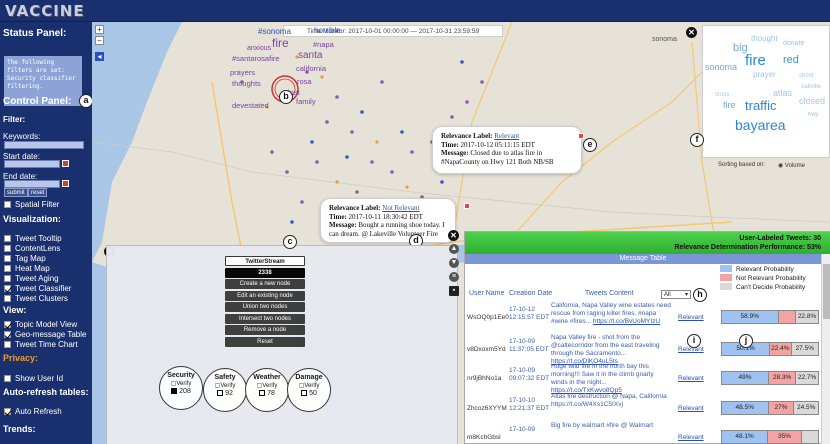 This screenshot has height=444, width=830. Describe the element at coordinates (37, 288) in the screenshot. I see `viz-tweet-classifier: Tweet Classifier` at that location.